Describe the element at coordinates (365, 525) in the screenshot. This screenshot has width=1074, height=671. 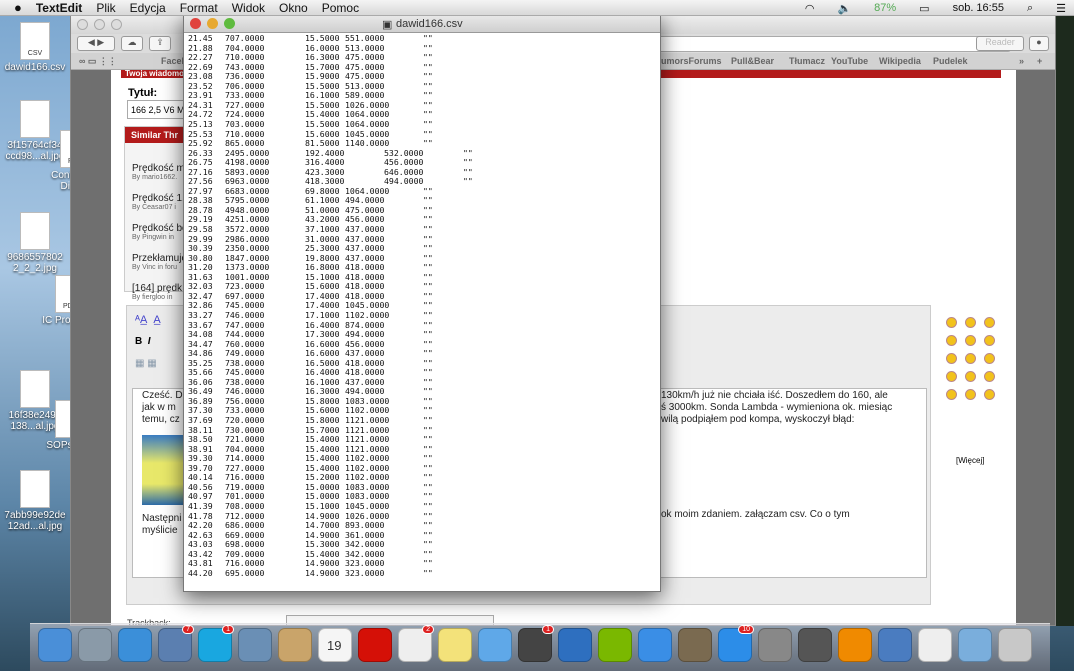
I see `csv-cell: 893.0000` at that location.